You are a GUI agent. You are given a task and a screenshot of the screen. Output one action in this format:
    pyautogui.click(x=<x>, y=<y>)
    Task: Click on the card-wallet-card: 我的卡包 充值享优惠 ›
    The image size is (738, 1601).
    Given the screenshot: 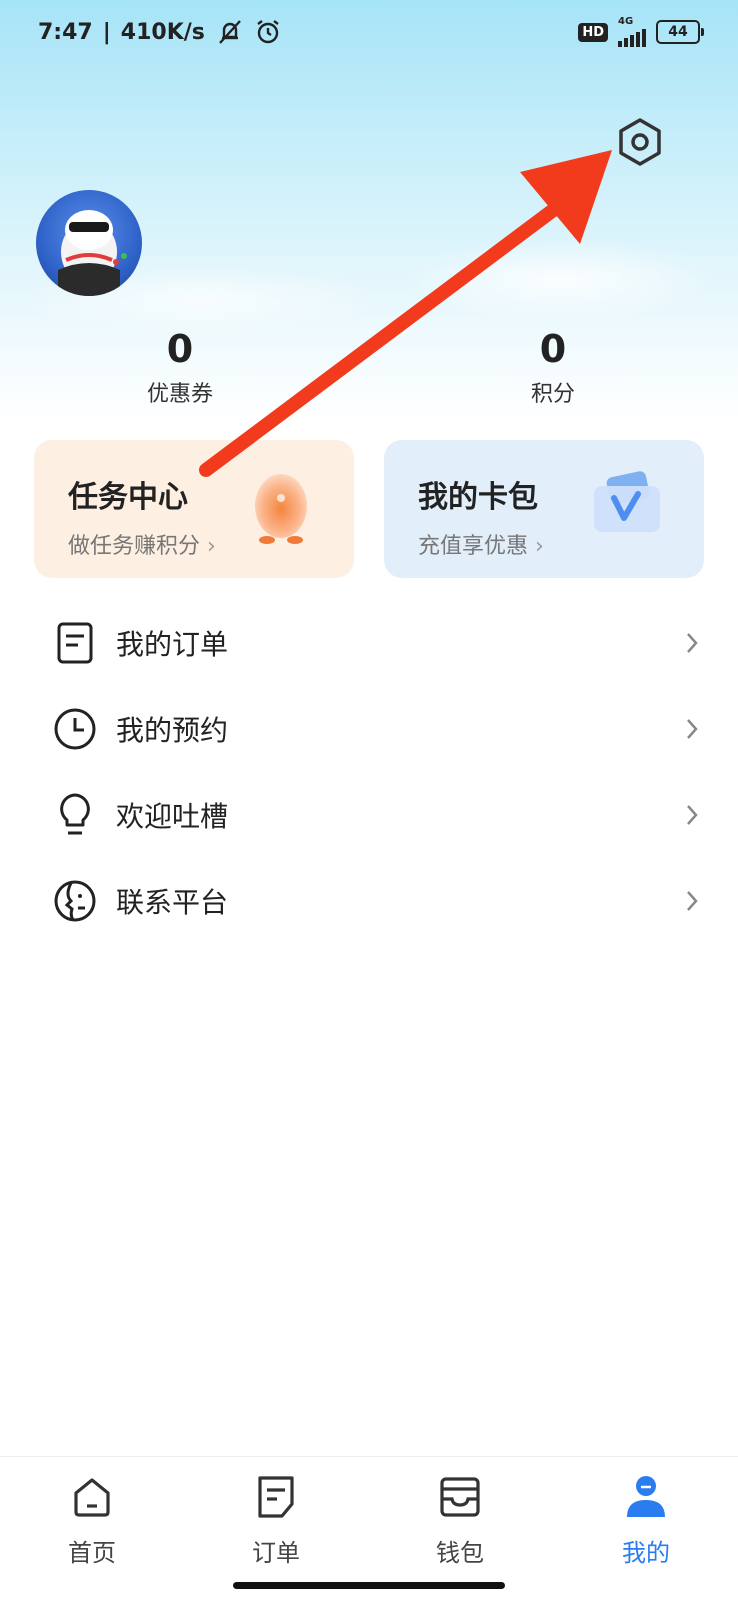 What is the action you would take?
    pyautogui.click(x=544, y=509)
    